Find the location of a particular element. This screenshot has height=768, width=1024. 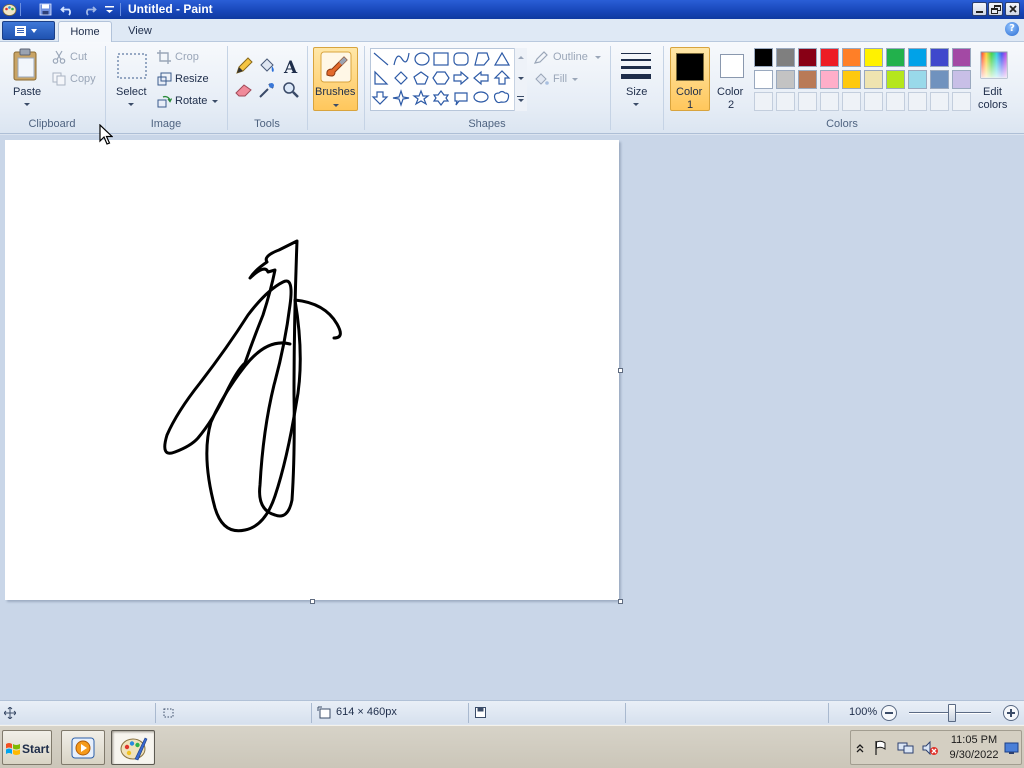

fill-icon is located at coordinates (541, 79).